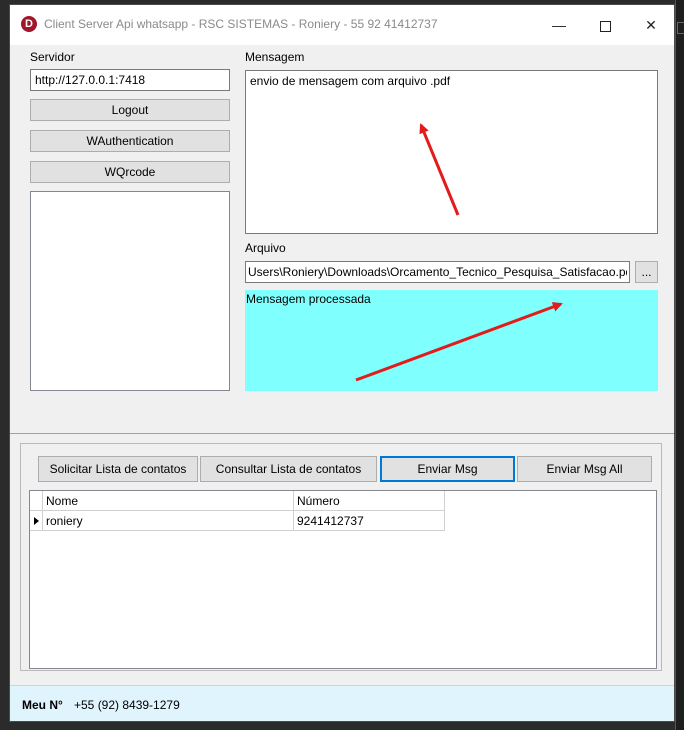  Describe the element at coordinates (130, 141) in the screenshot. I see `wauthentication-button: WAuthentication` at that location.